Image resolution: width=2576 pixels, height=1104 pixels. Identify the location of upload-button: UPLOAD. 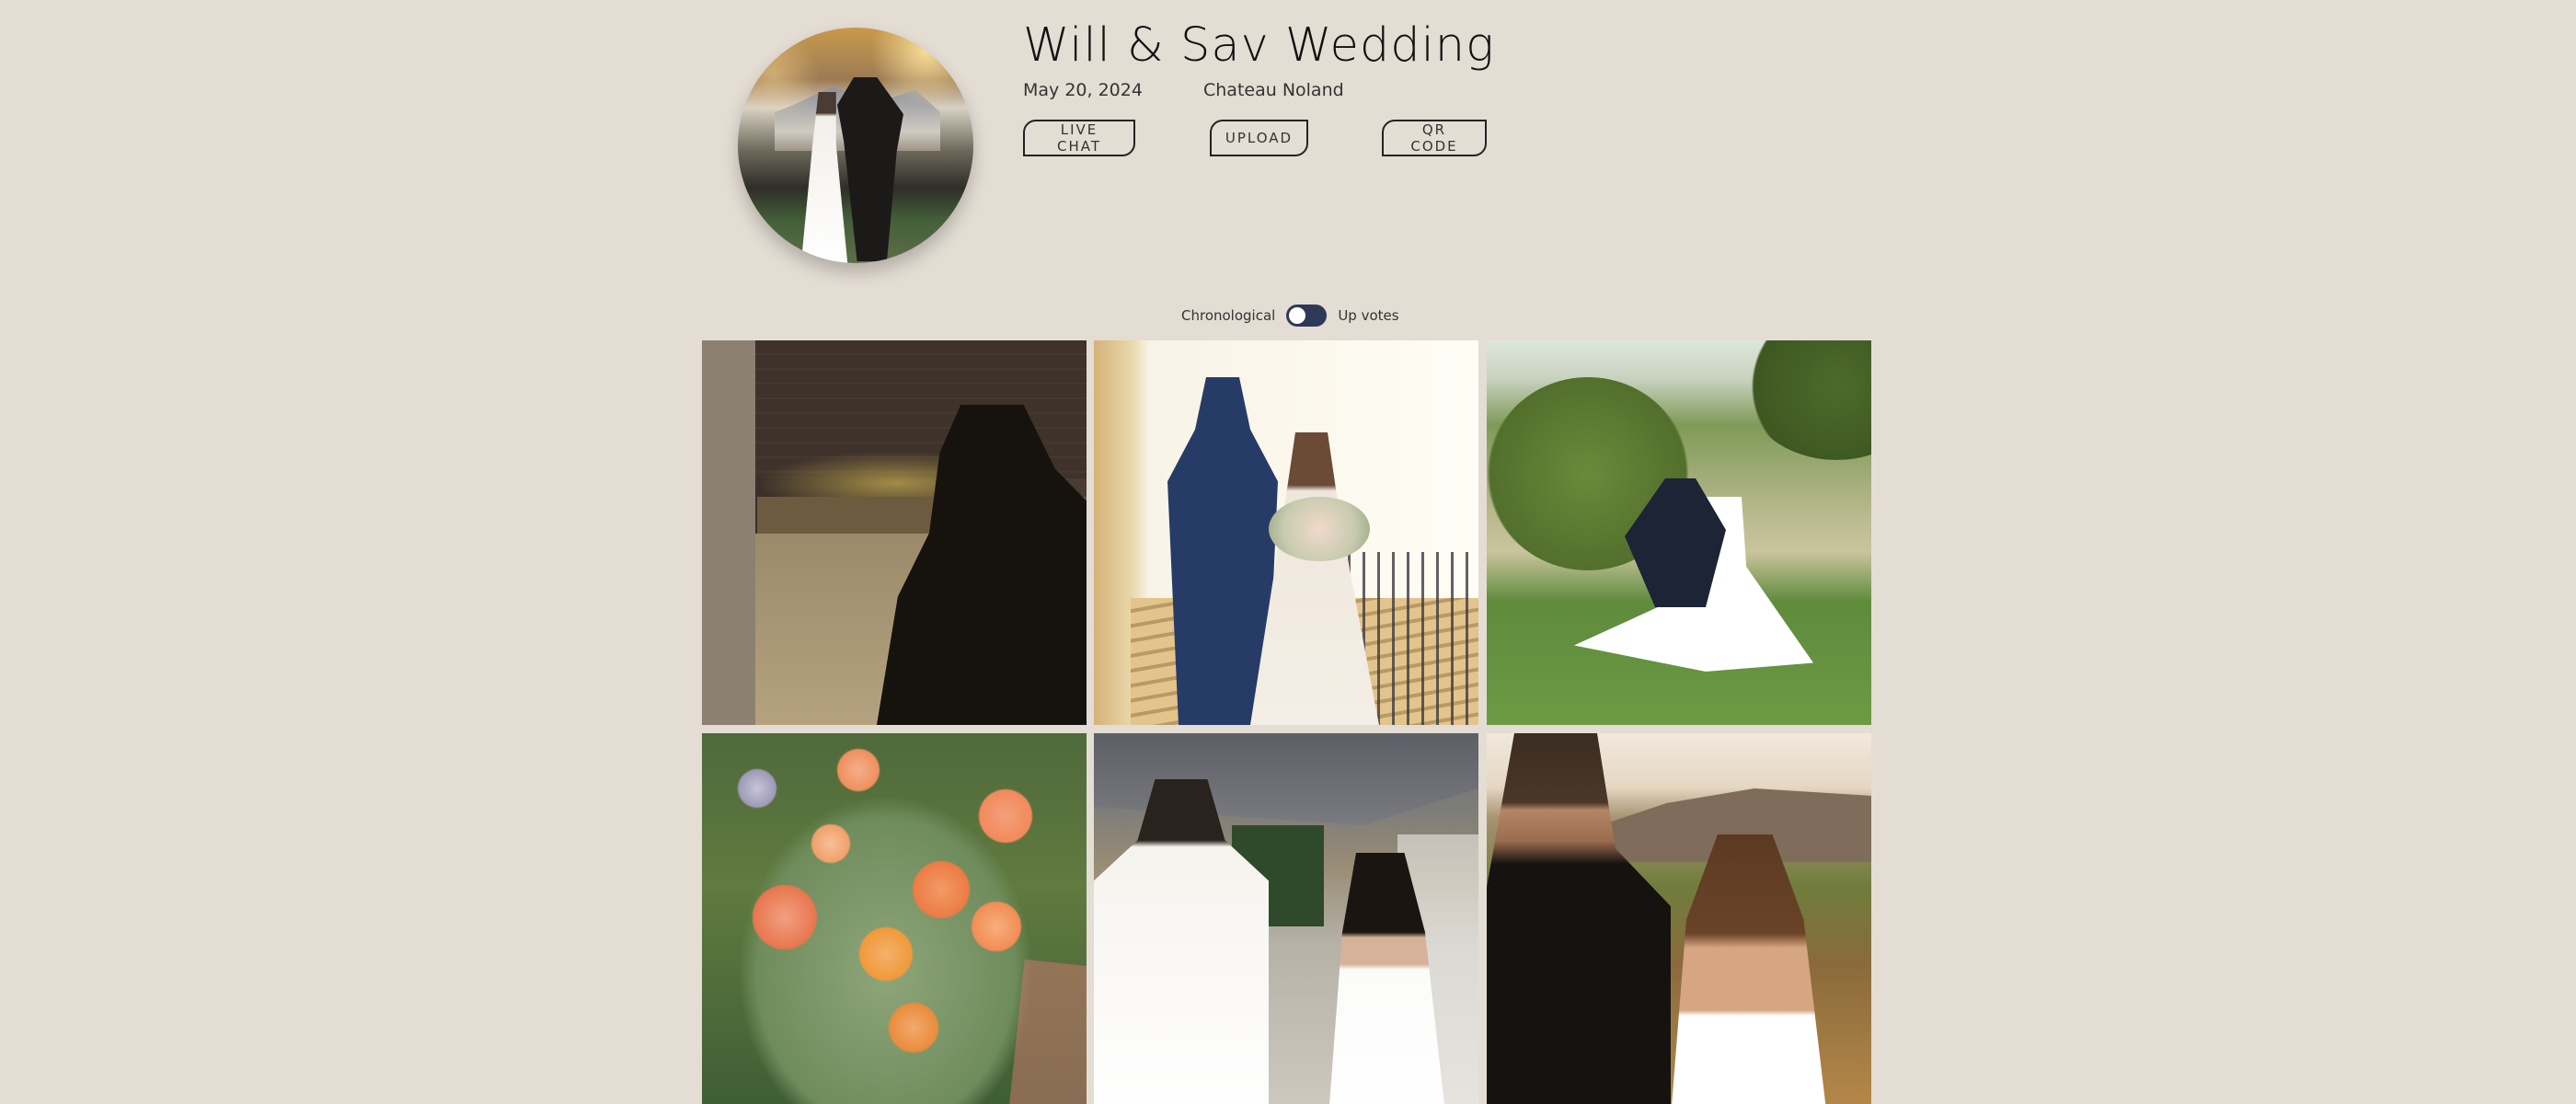
(1259, 138).